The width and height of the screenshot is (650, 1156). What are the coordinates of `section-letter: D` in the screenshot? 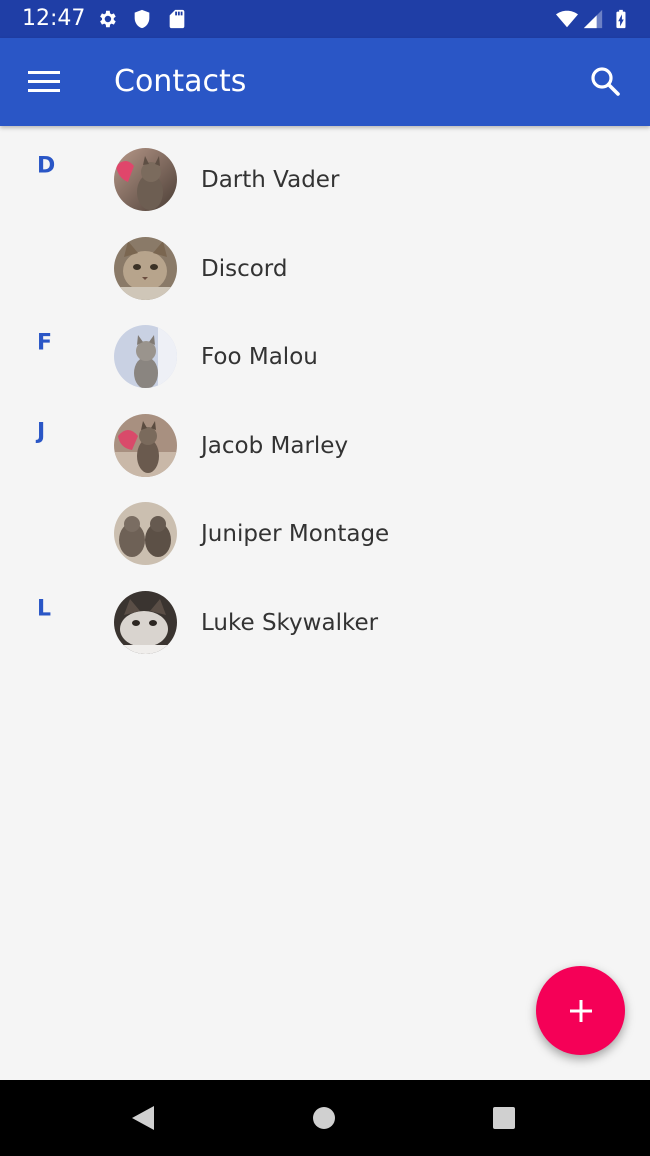 It's located at (46, 166).